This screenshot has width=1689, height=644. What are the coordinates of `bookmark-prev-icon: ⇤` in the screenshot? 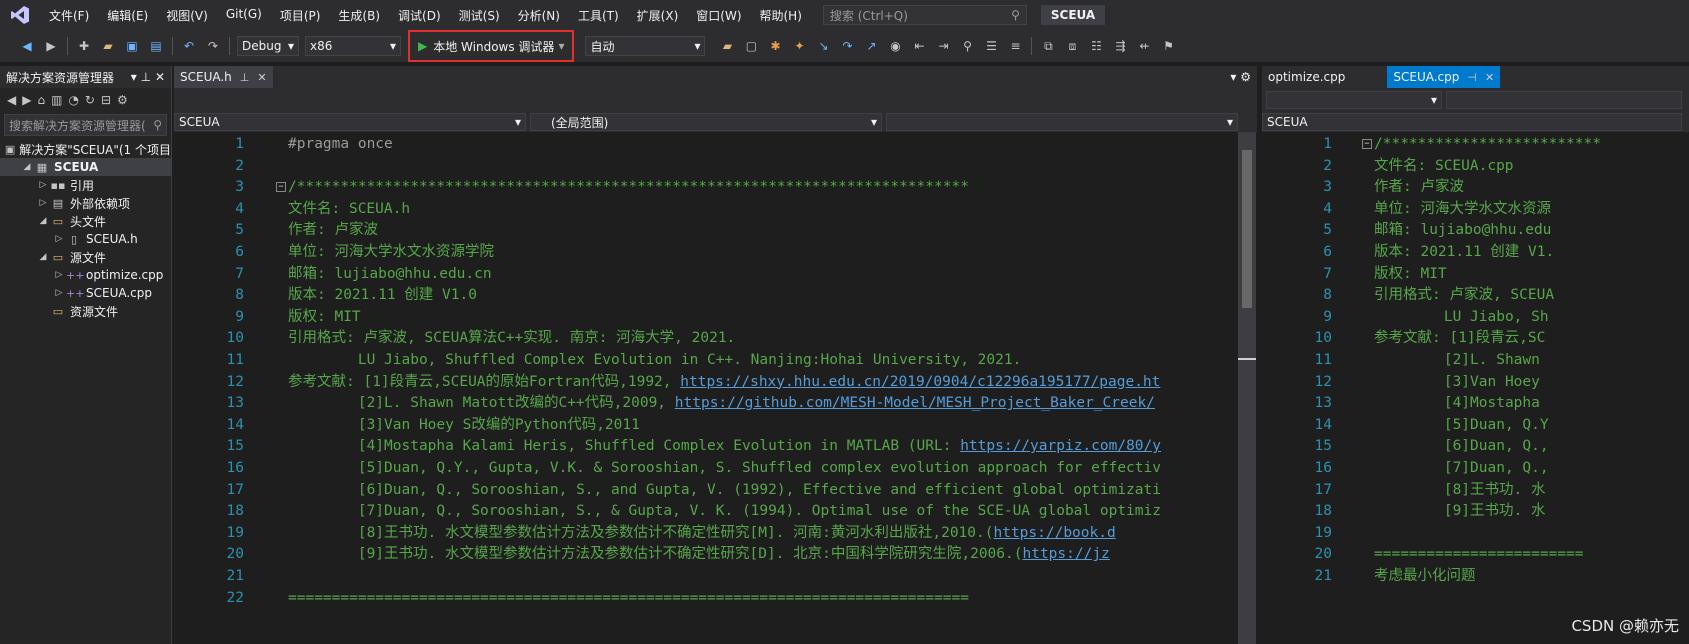 It's located at (919, 46).